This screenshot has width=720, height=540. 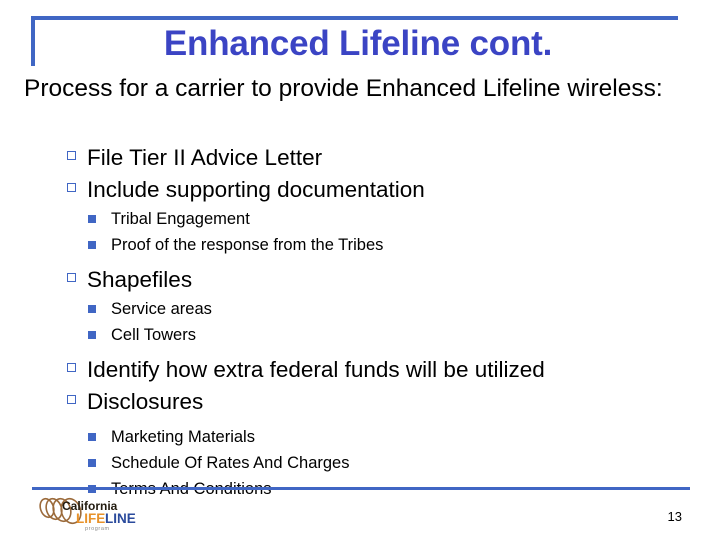 What do you see at coordinates (360, 158) in the screenshot?
I see `list-item: File Tier II Advice Letter` at bounding box center [360, 158].